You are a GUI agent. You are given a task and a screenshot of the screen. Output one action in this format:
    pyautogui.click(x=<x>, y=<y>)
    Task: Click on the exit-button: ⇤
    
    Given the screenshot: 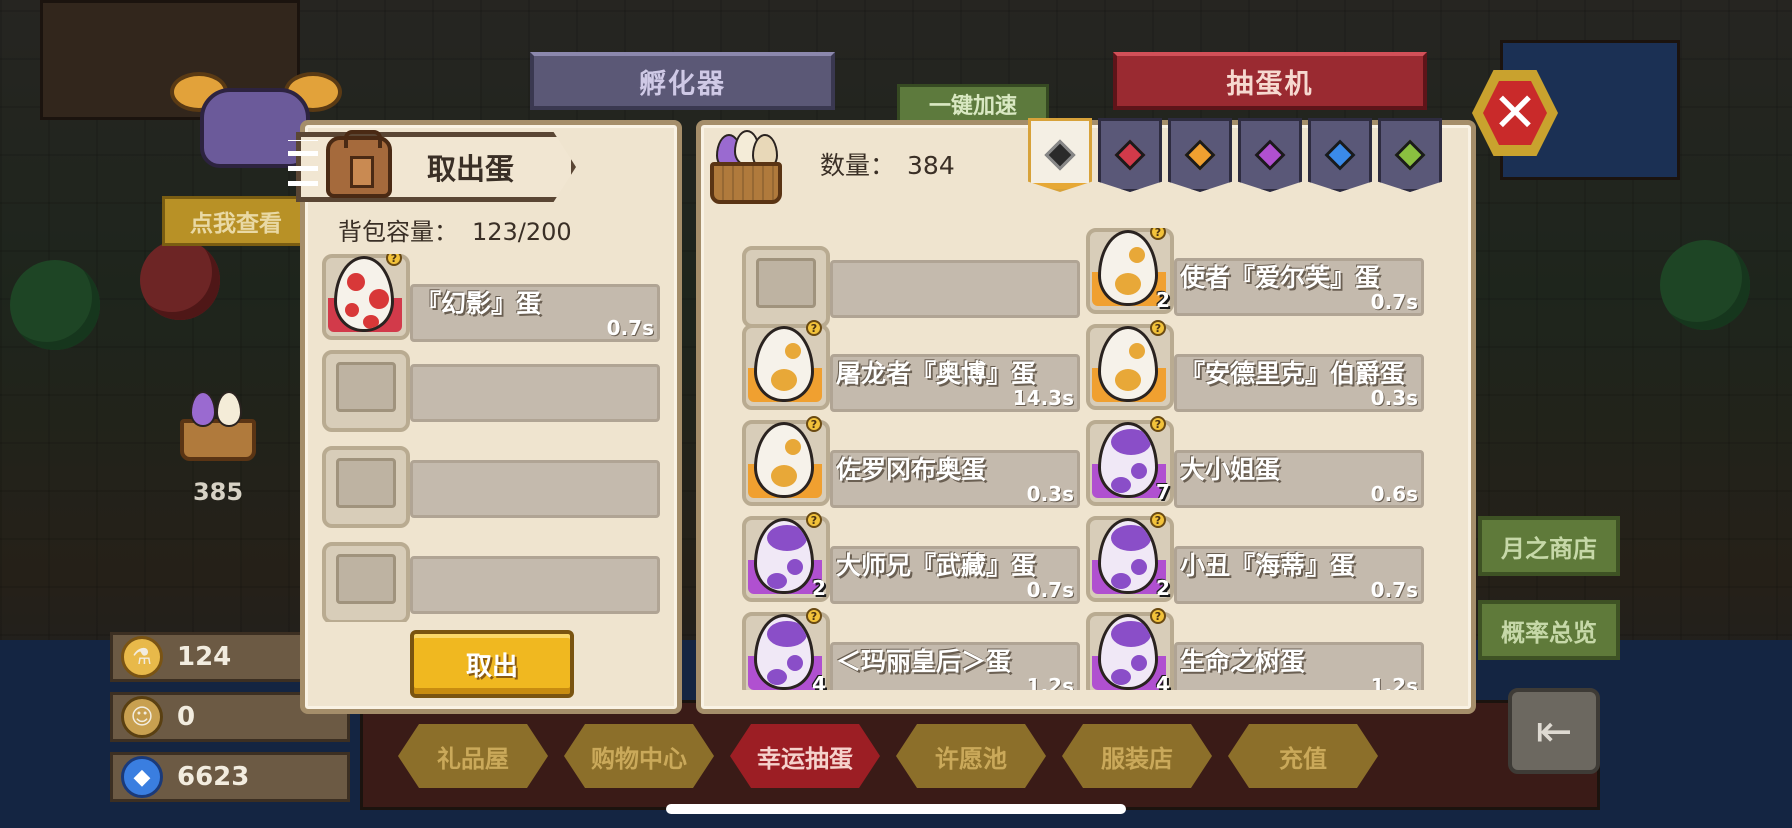 What is the action you would take?
    pyautogui.click(x=1554, y=731)
    